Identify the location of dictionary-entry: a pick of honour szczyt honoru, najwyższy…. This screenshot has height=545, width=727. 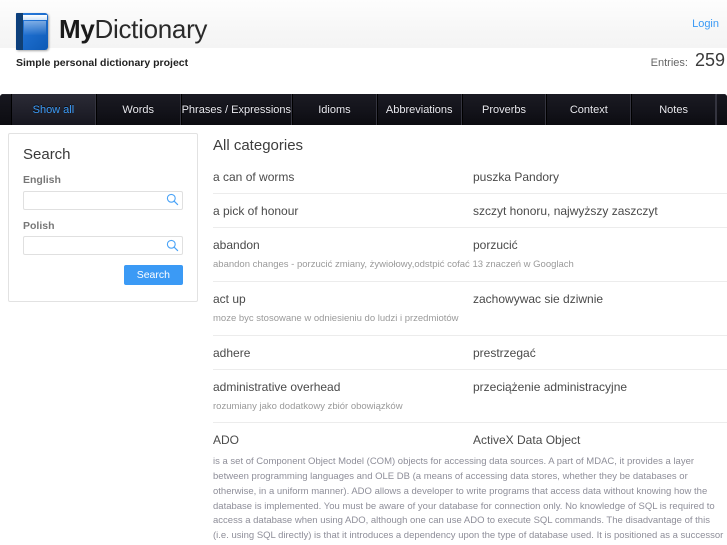
(470, 216).